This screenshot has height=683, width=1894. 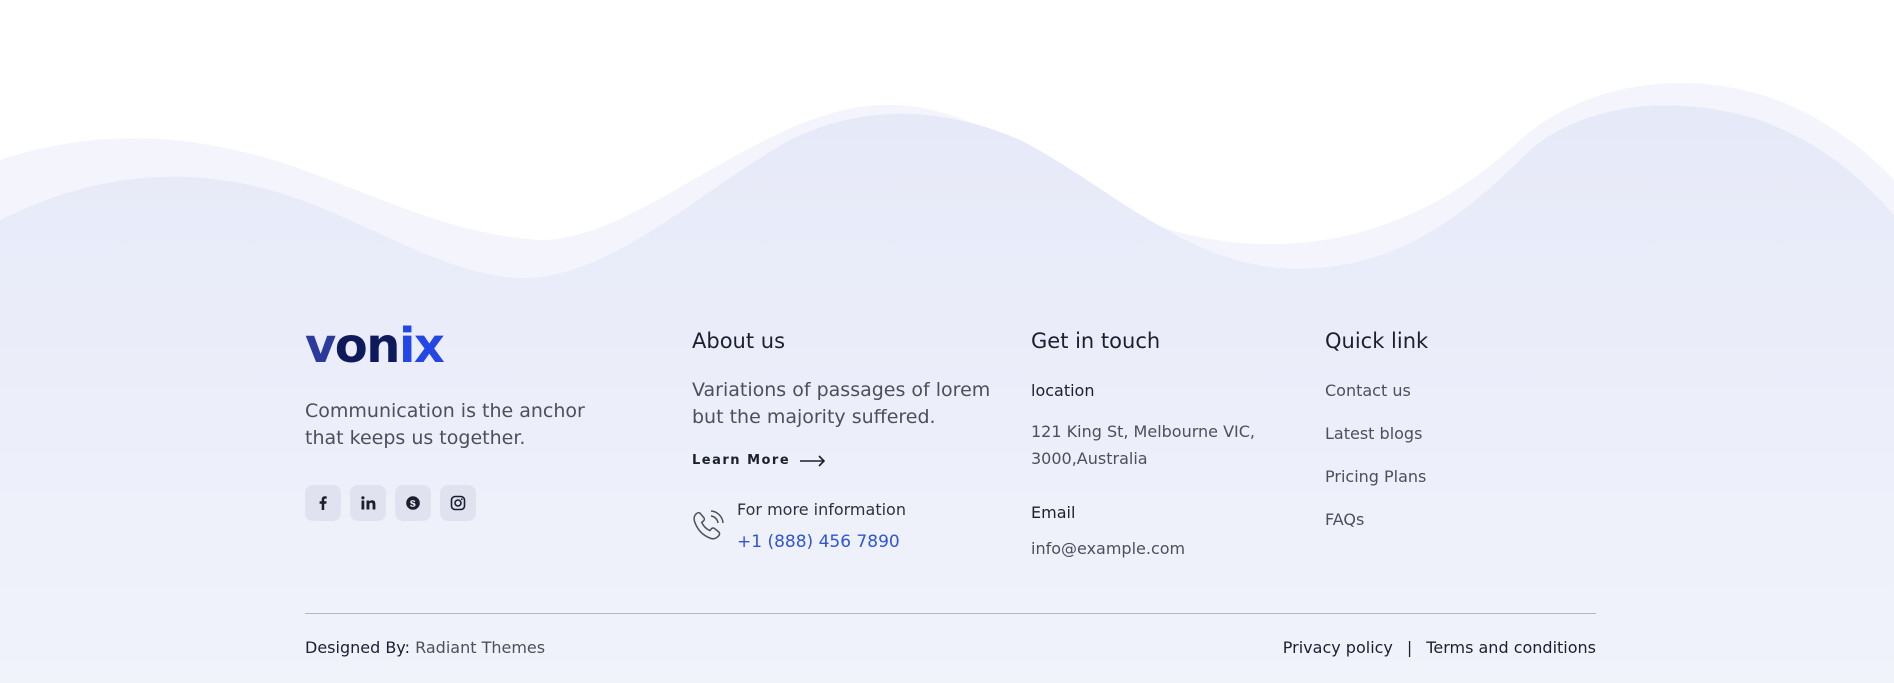 I want to click on skype-button, so click(x=413, y=503).